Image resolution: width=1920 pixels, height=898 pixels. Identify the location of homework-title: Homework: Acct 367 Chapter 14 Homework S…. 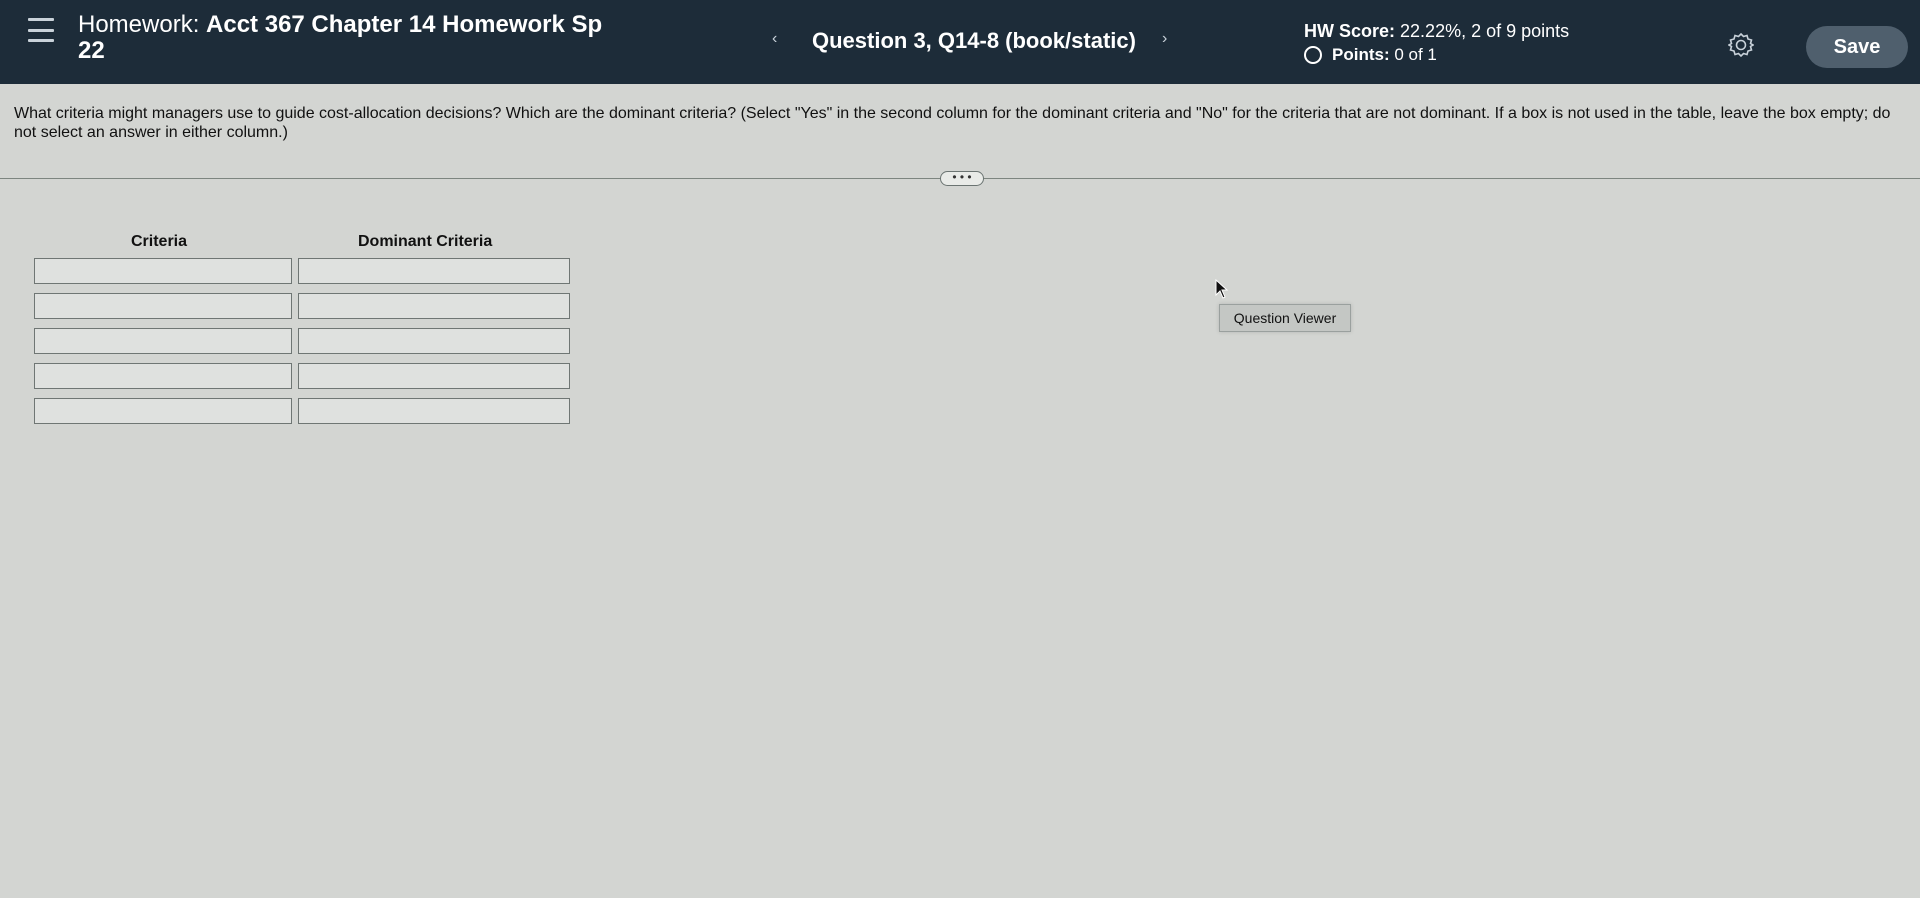
(340, 38).